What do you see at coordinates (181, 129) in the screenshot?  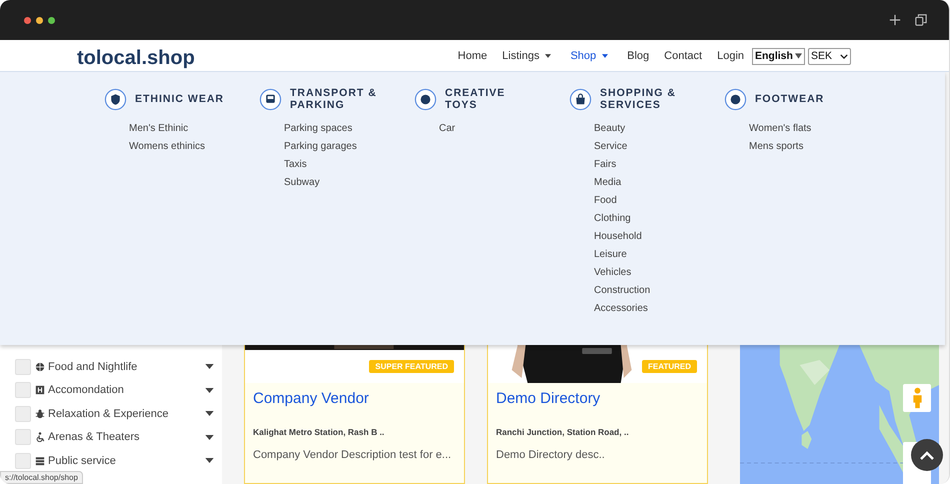 I see `menu-item: Men's Ethinic` at bounding box center [181, 129].